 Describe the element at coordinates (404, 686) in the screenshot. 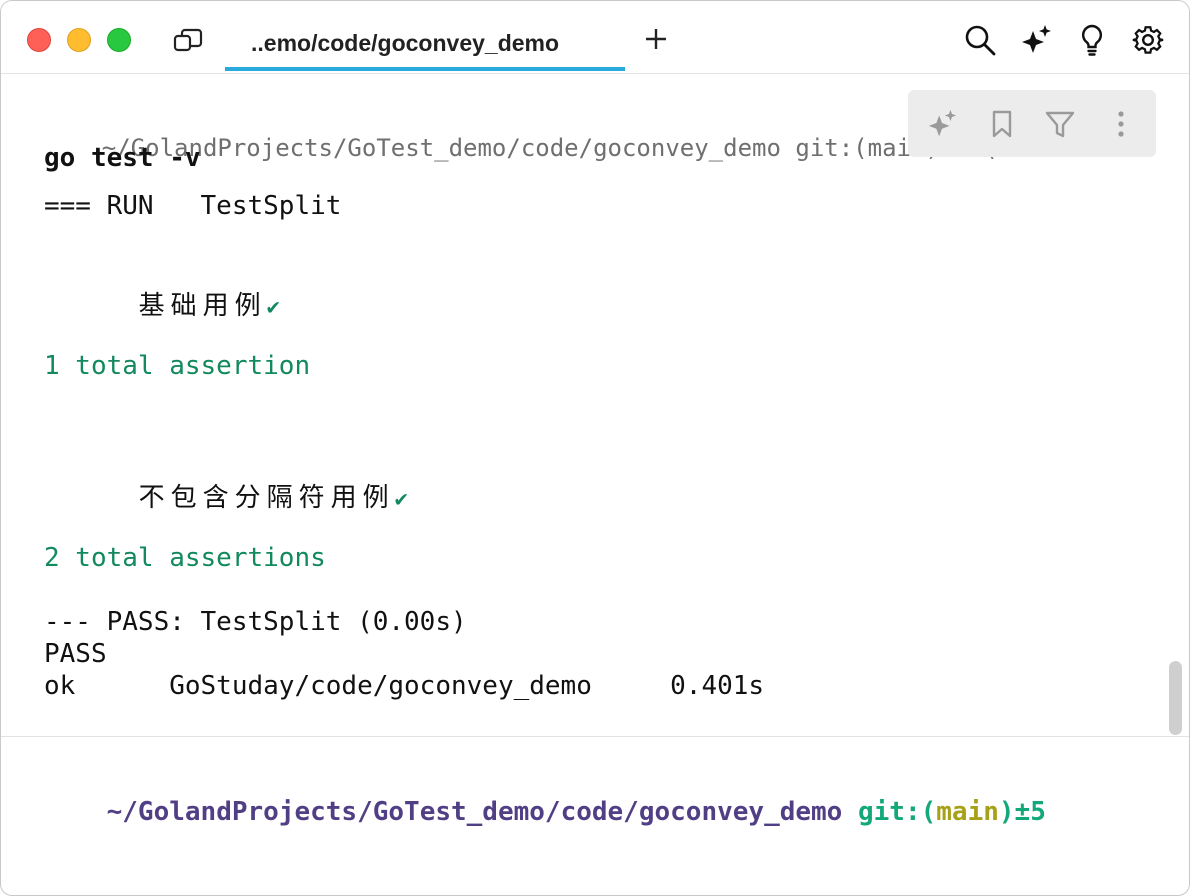

I see `ok-line: ok GoStuday/code/goconvey_demo 0.401s` at that location.